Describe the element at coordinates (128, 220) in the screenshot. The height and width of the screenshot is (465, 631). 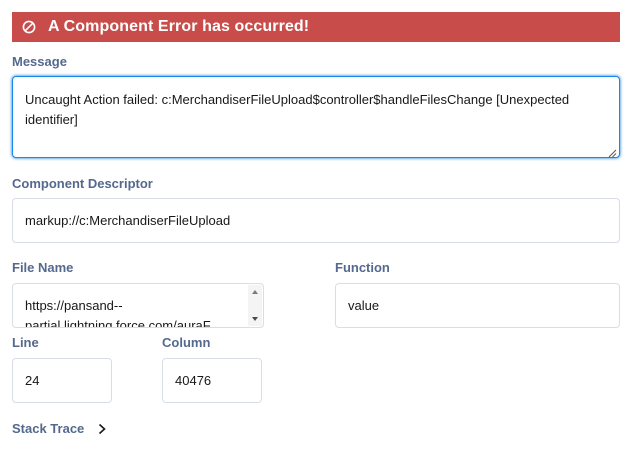
I see `descriptor-text: markup://c:MerchandiserFileUpload` at that location.